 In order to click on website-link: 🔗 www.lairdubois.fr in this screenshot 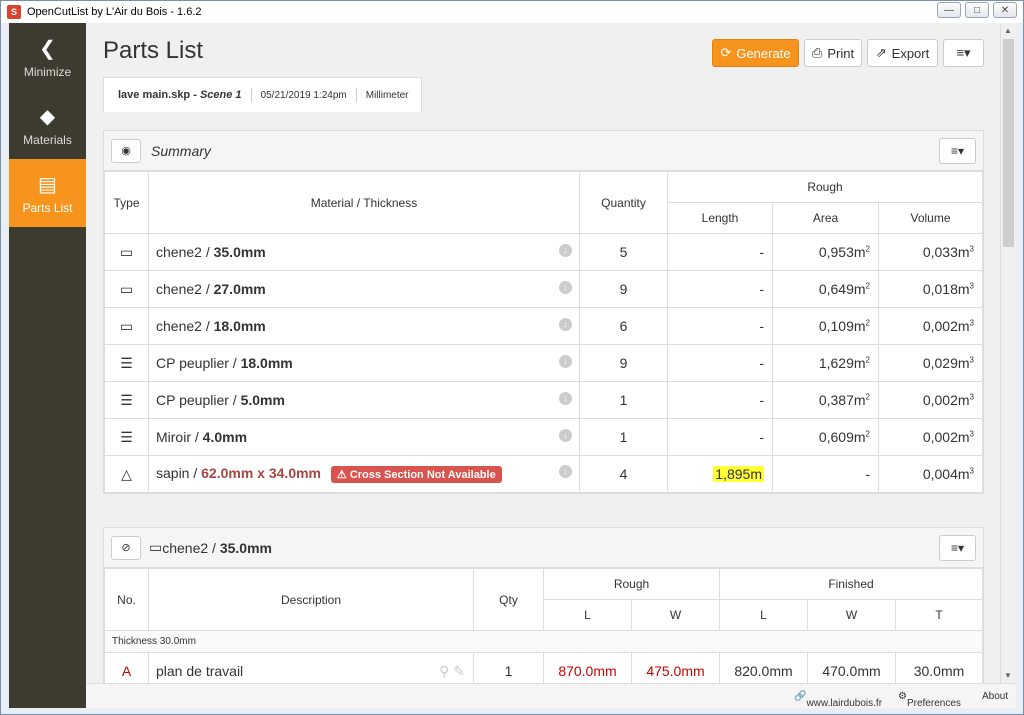, I will do `click(838, 700)`.